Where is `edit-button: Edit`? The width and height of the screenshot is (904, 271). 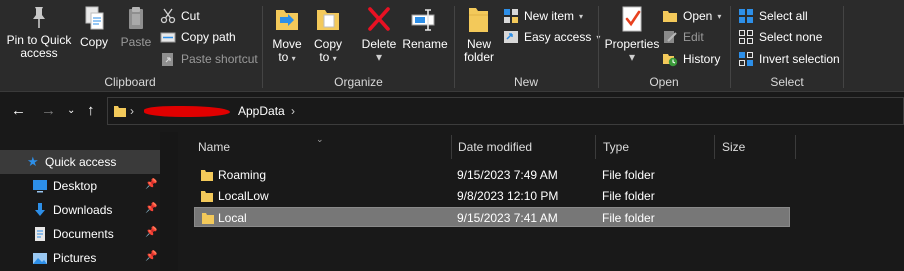
edit-button: Edit is located at coordinates (683, 37).